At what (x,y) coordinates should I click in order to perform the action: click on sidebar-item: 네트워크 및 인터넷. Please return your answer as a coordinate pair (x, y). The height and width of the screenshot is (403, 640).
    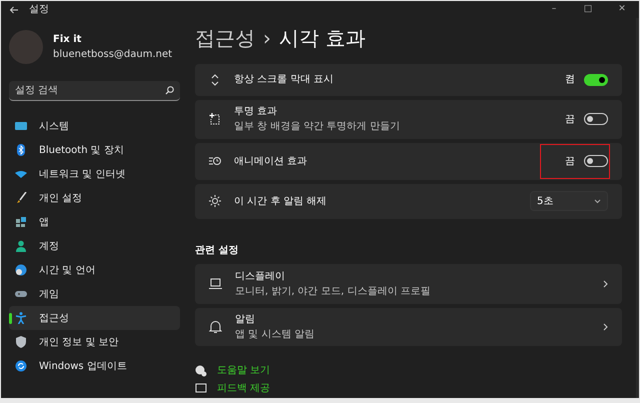
    Looking at the image, I should click on (94, 174).